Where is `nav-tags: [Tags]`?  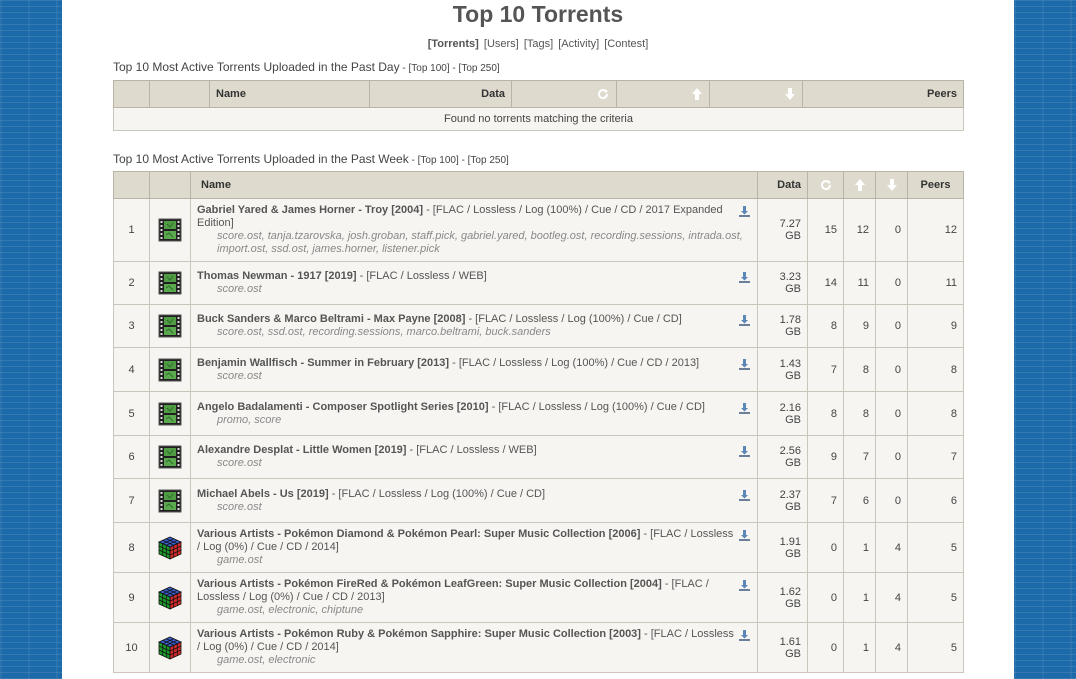 nav-tags: [Tags] is located at coordinates (538, 44).